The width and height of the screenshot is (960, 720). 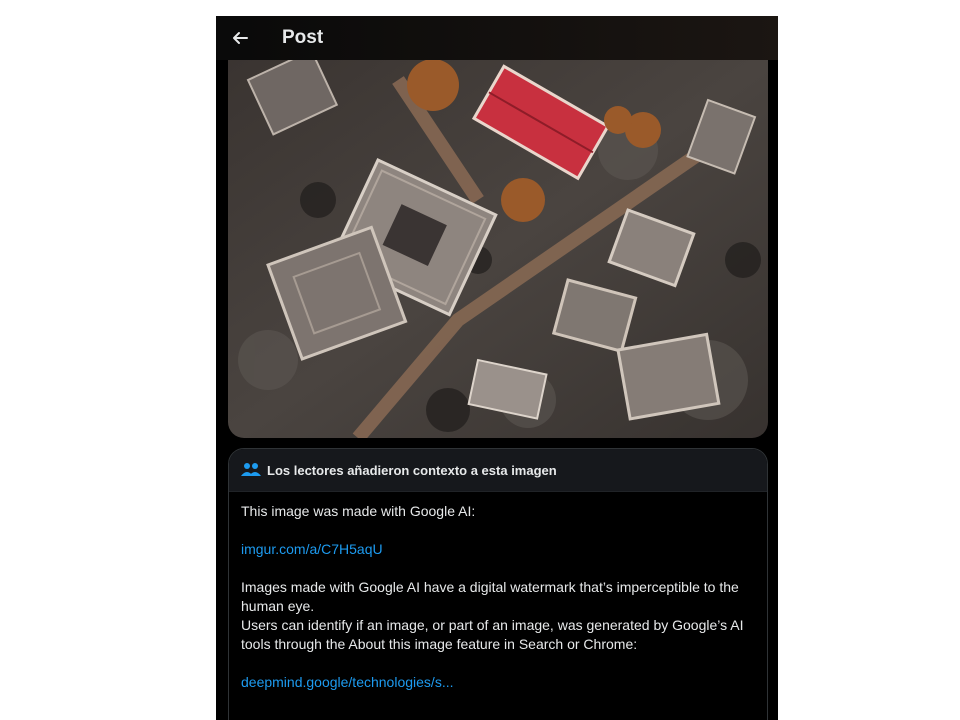 I want to click on note-line-1: This image was made with Google AI:, so click(x=358, y=511).